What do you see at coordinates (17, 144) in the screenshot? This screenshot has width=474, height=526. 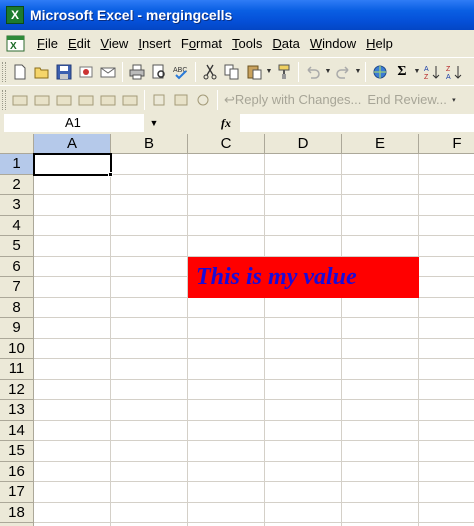 I see `select-all-corner` at bounding box center [17, 144].